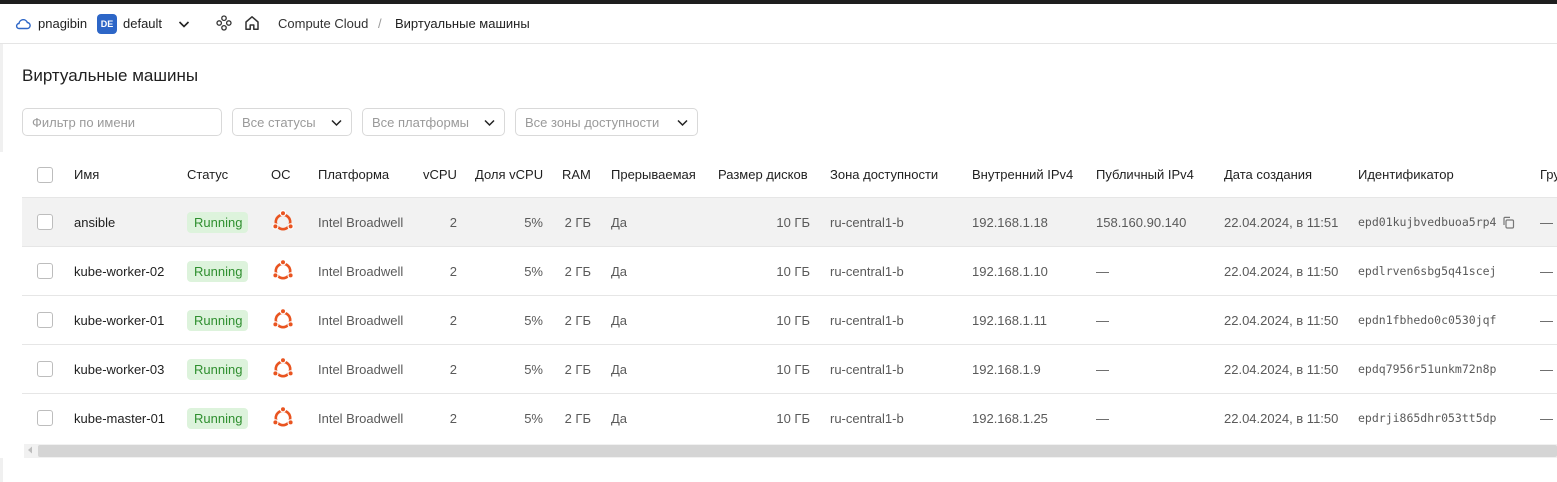  What do you see at coordinates (653, 174) in the screenshot?
I see `col-preemptible: Прерываемая` at bounding box center [653, 174].